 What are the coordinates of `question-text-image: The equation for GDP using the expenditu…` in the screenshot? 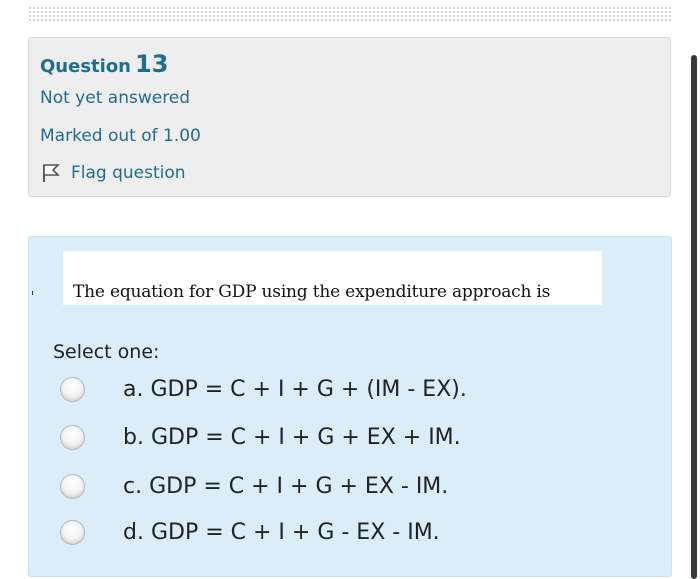 It's located at (332, 278).